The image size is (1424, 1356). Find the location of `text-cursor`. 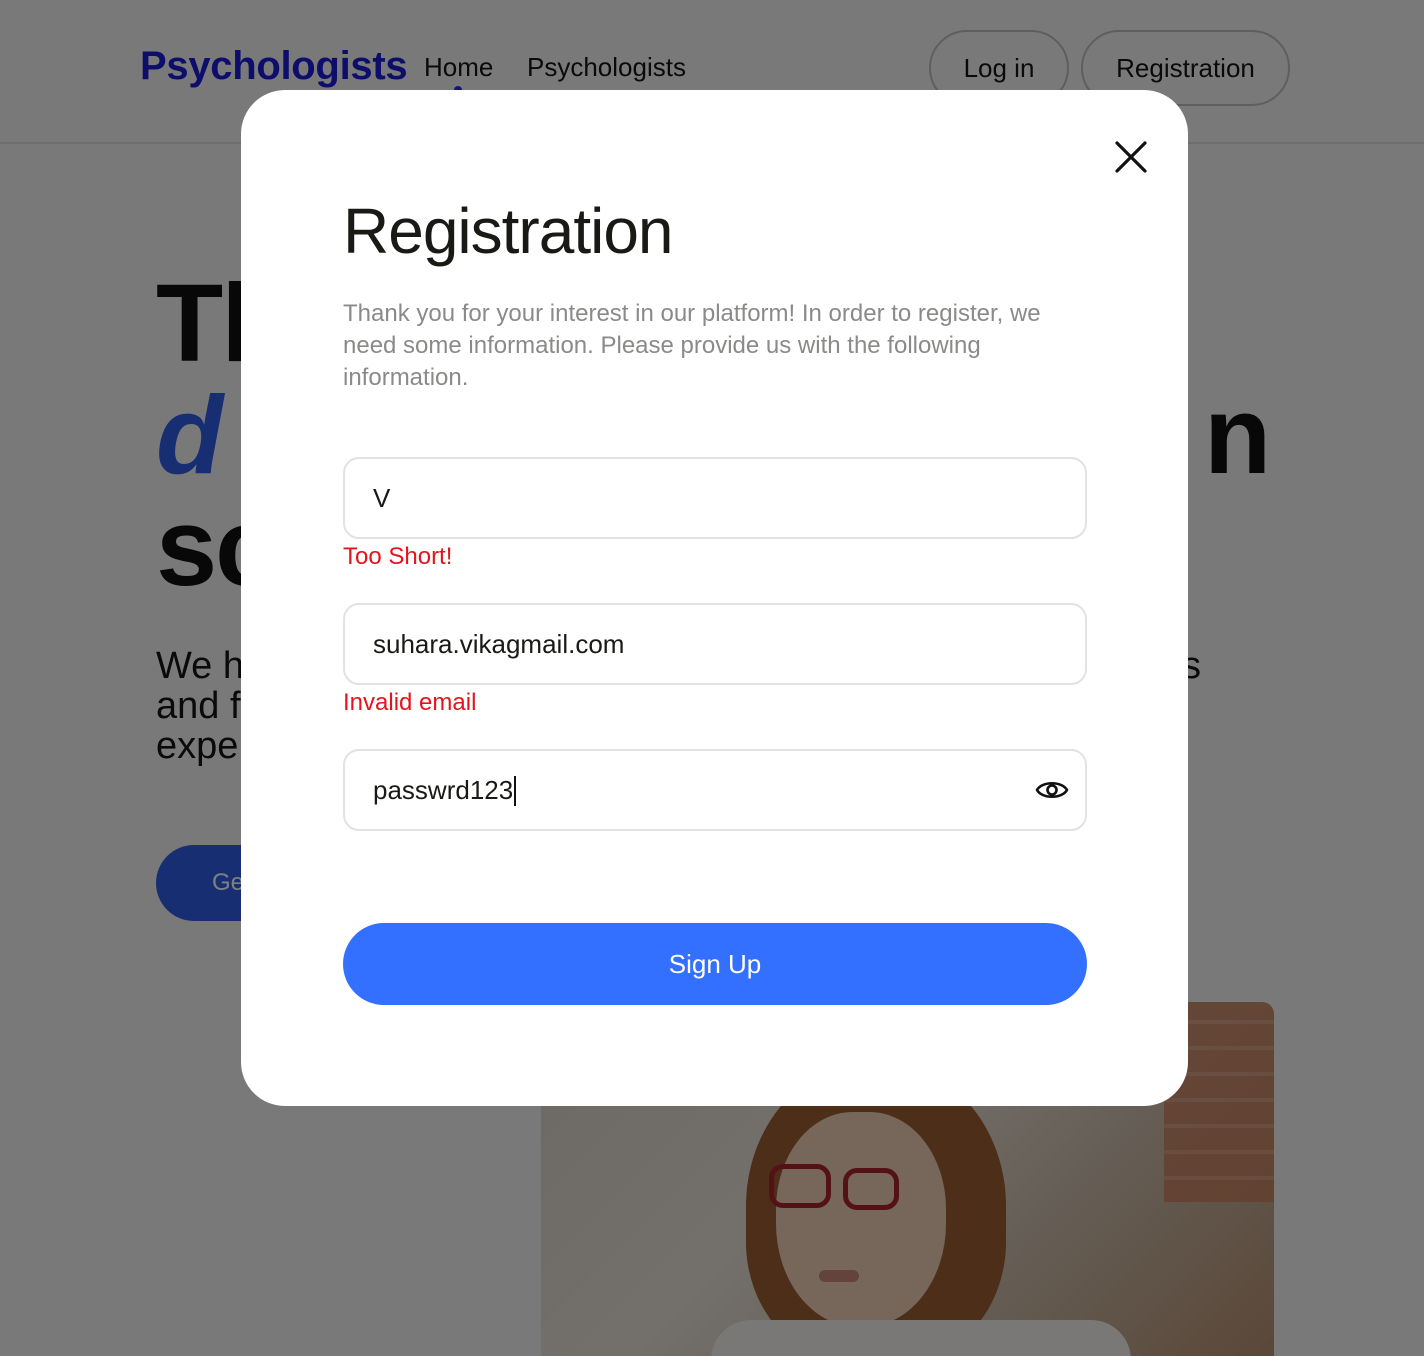

text-cursor is located at coordinates (515, 791).